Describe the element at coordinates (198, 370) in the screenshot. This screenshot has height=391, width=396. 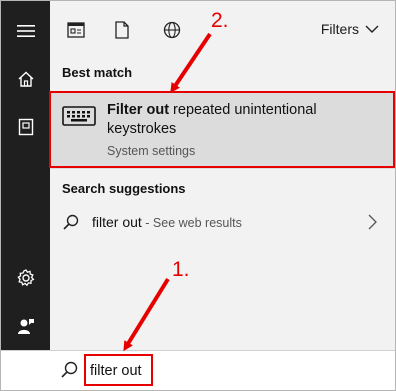
I see `search-bar: filter out` at that location.